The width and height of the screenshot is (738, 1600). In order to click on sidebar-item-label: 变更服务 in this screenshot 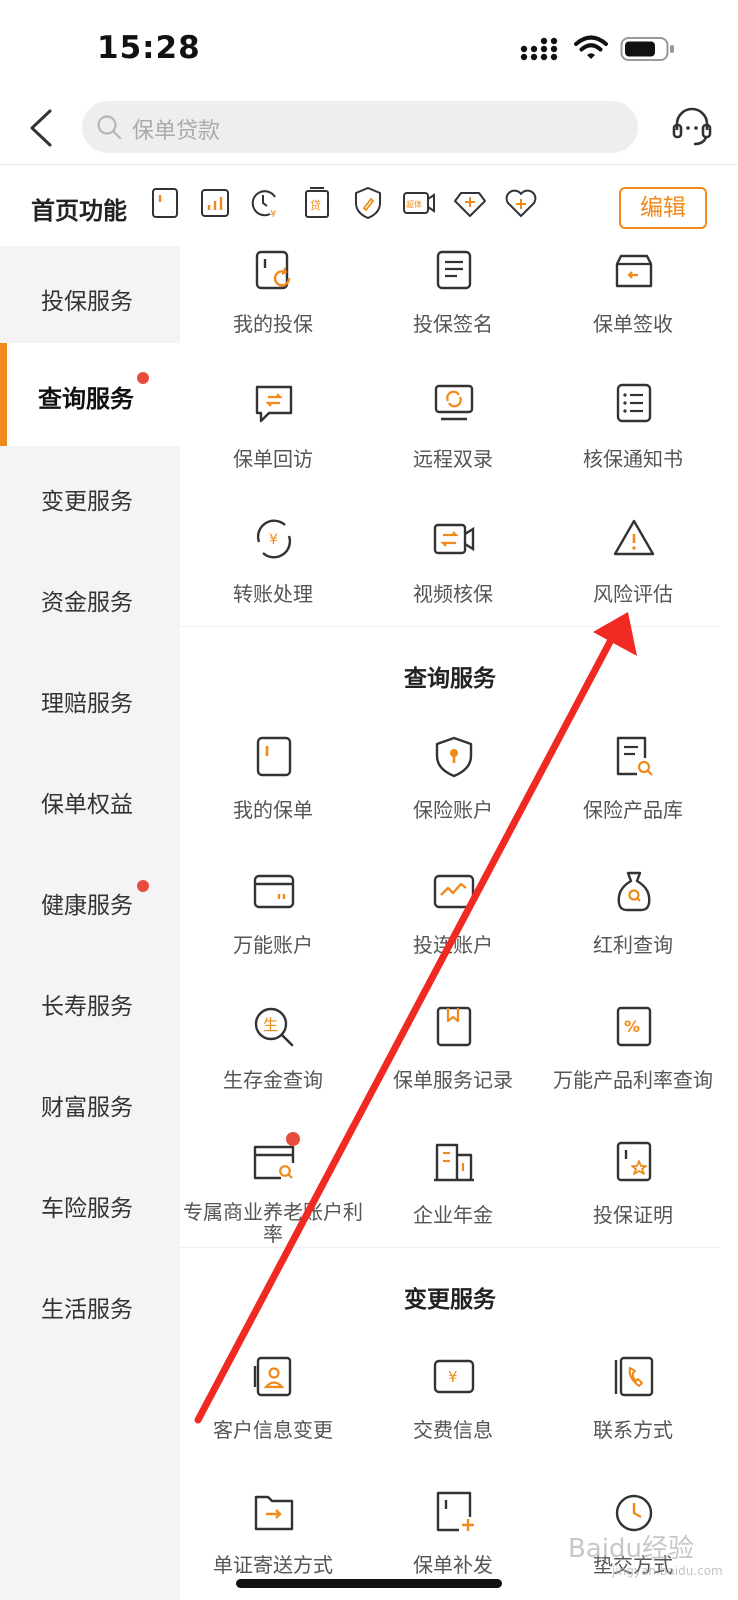, I will do `click(87, 502)`.